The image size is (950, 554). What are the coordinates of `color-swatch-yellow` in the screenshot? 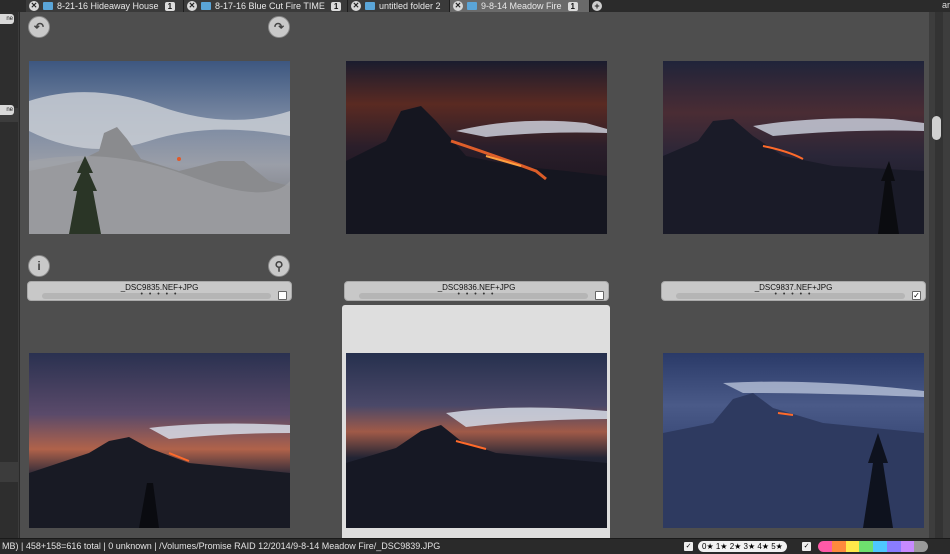 It's located at (852, 546).